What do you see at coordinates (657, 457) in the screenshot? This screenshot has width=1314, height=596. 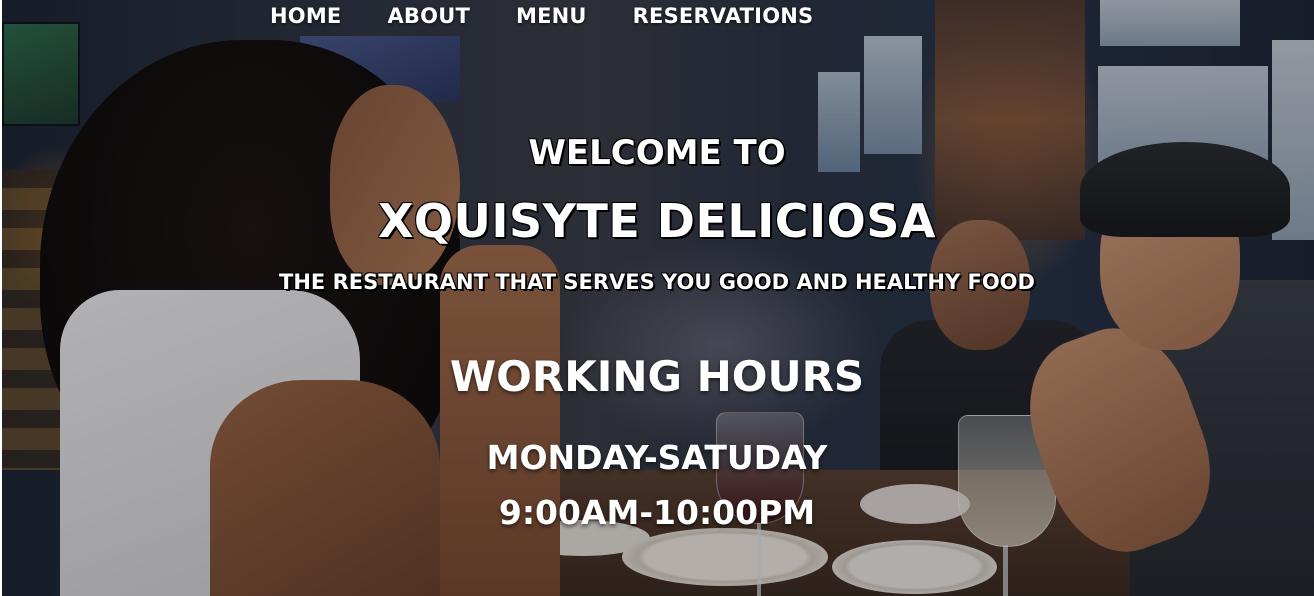 I see `working-days: MONDAY-SATUDAY` at bounding box center [657, 457].